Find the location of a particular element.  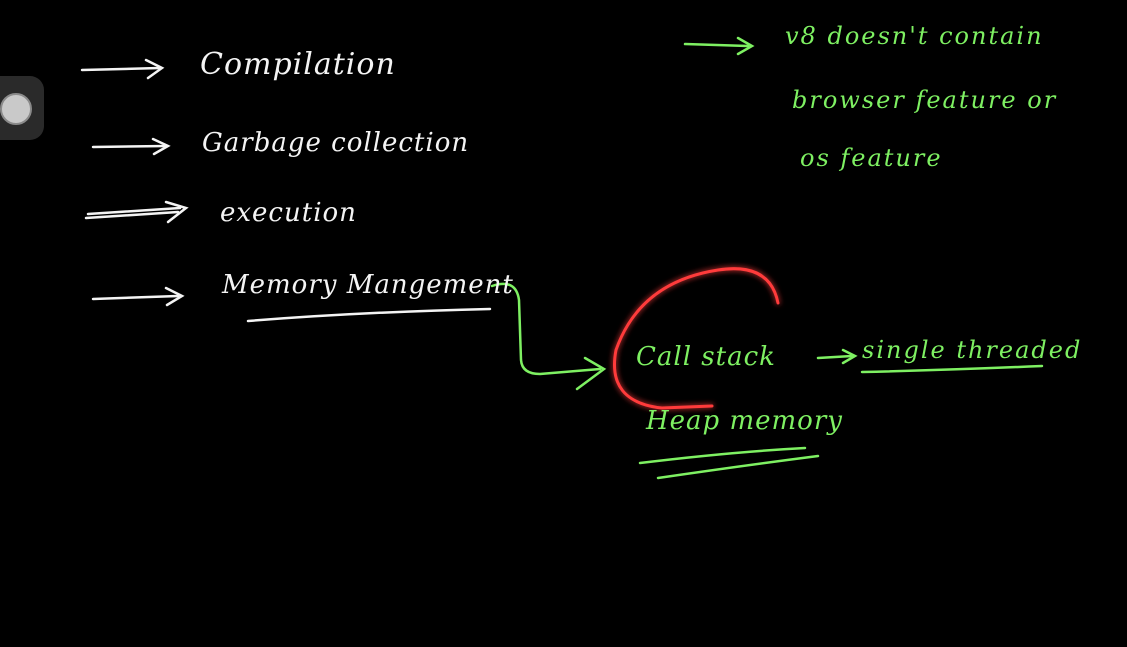

note-v8-line2: browser feature or is located at coordinates (925, 100).